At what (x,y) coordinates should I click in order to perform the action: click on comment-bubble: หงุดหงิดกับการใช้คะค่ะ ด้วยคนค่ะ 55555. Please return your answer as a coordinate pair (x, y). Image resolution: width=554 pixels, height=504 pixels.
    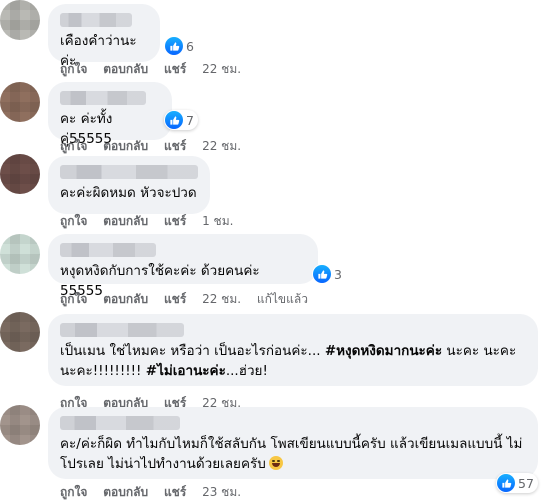
    Looking at the image, I should click on (183, 266).